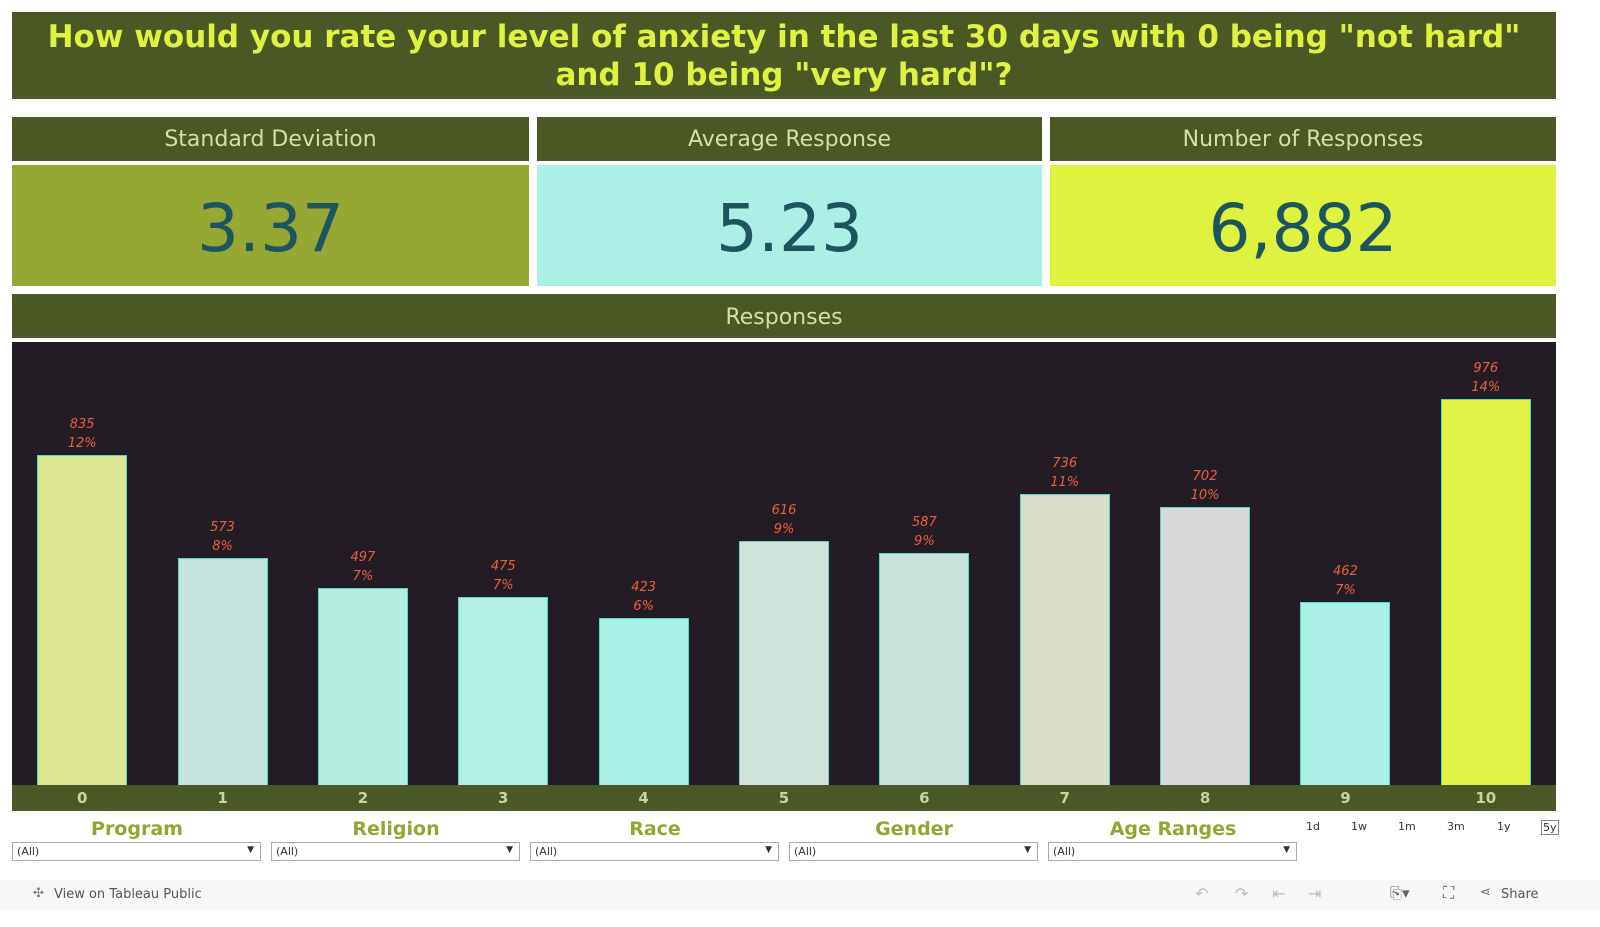 The width and height of the screenshot is (1600, 927). I want to click on download-icon: ⎘▾, so click(1400, 893).